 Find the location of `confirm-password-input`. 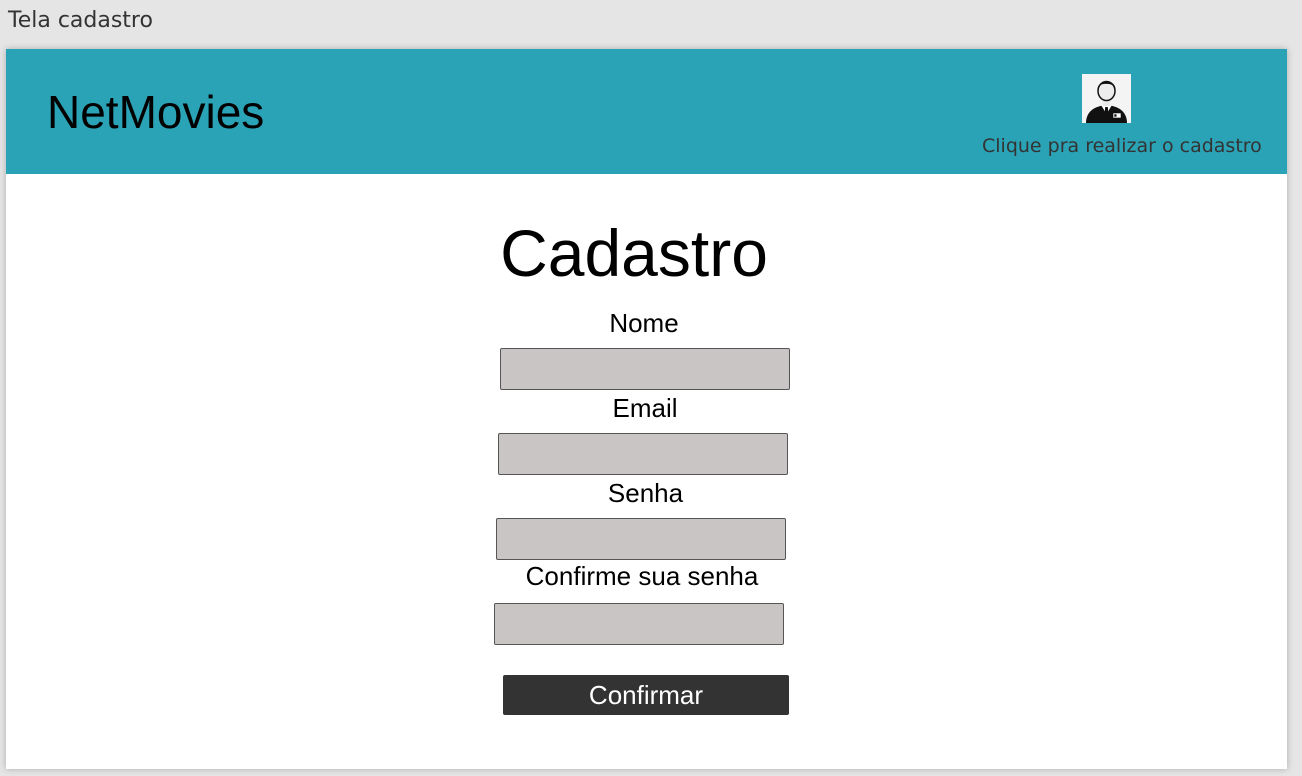

confirm-password-input is located at coordinates (639, 624).